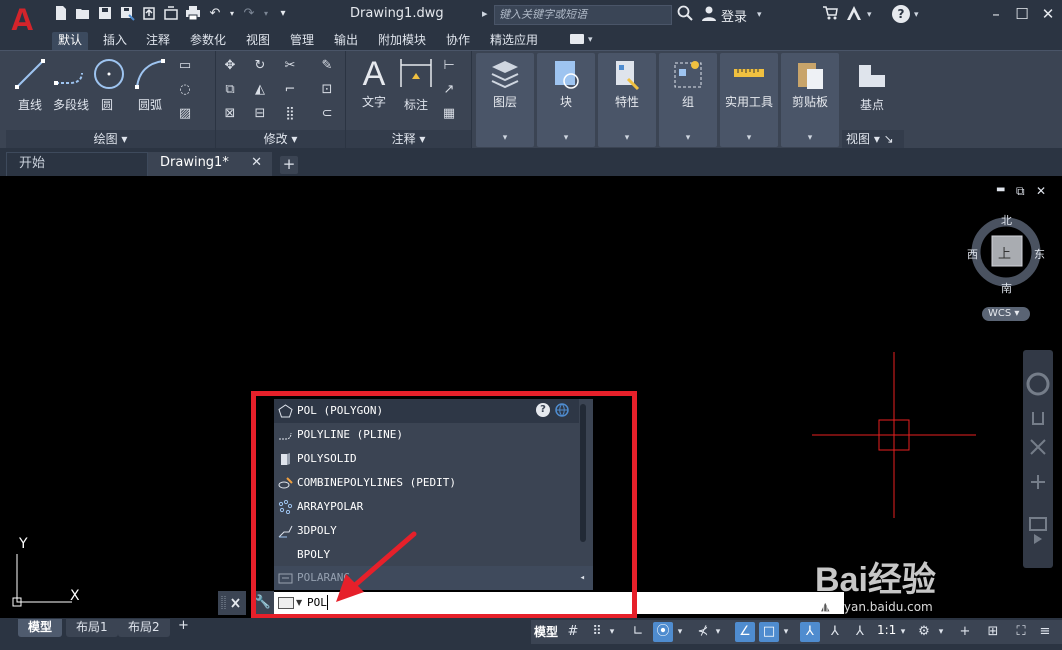 This screenshot has width=1062, height=650. I want to click on viewcube-top-face: 上, so click(1004, 252).